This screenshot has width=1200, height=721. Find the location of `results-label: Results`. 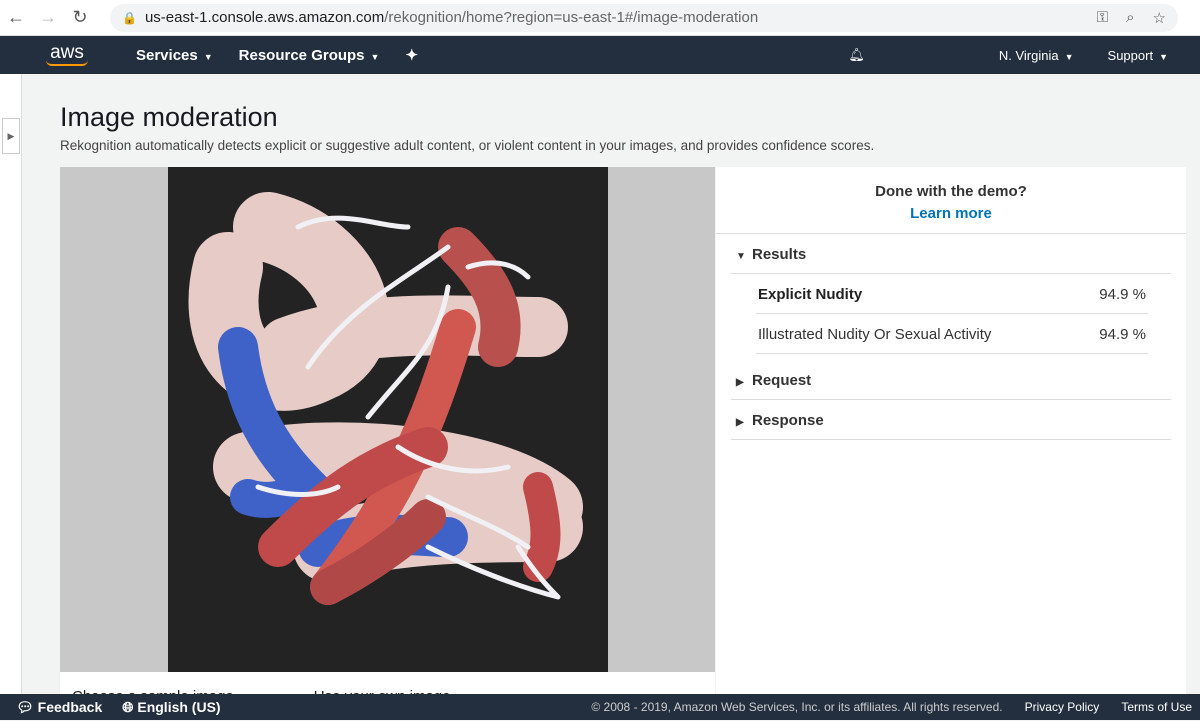

results-label: Results is located at coordinates (779, 254).